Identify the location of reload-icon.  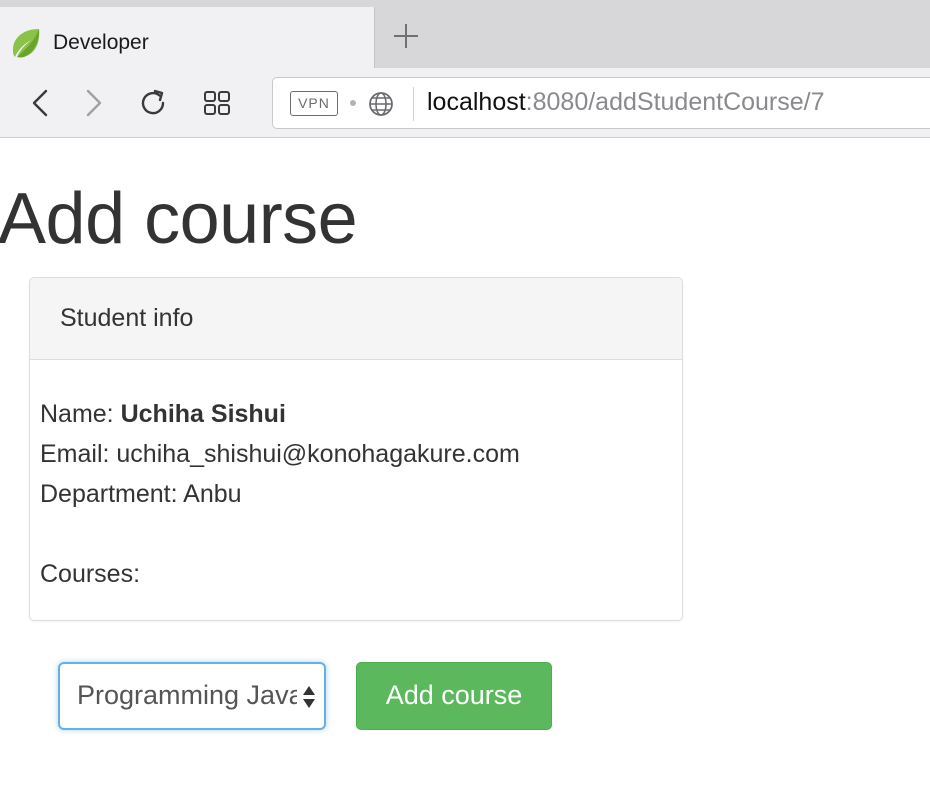
(153, 102).